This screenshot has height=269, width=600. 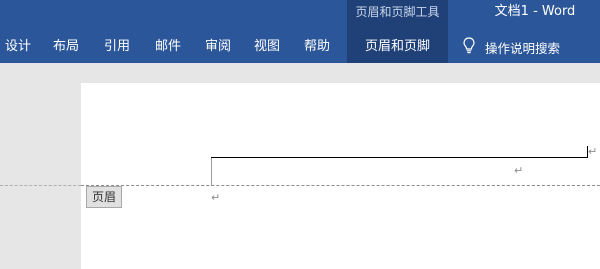 I want to click on window-title: 文档1 - Word, so click(x=535, y=11).